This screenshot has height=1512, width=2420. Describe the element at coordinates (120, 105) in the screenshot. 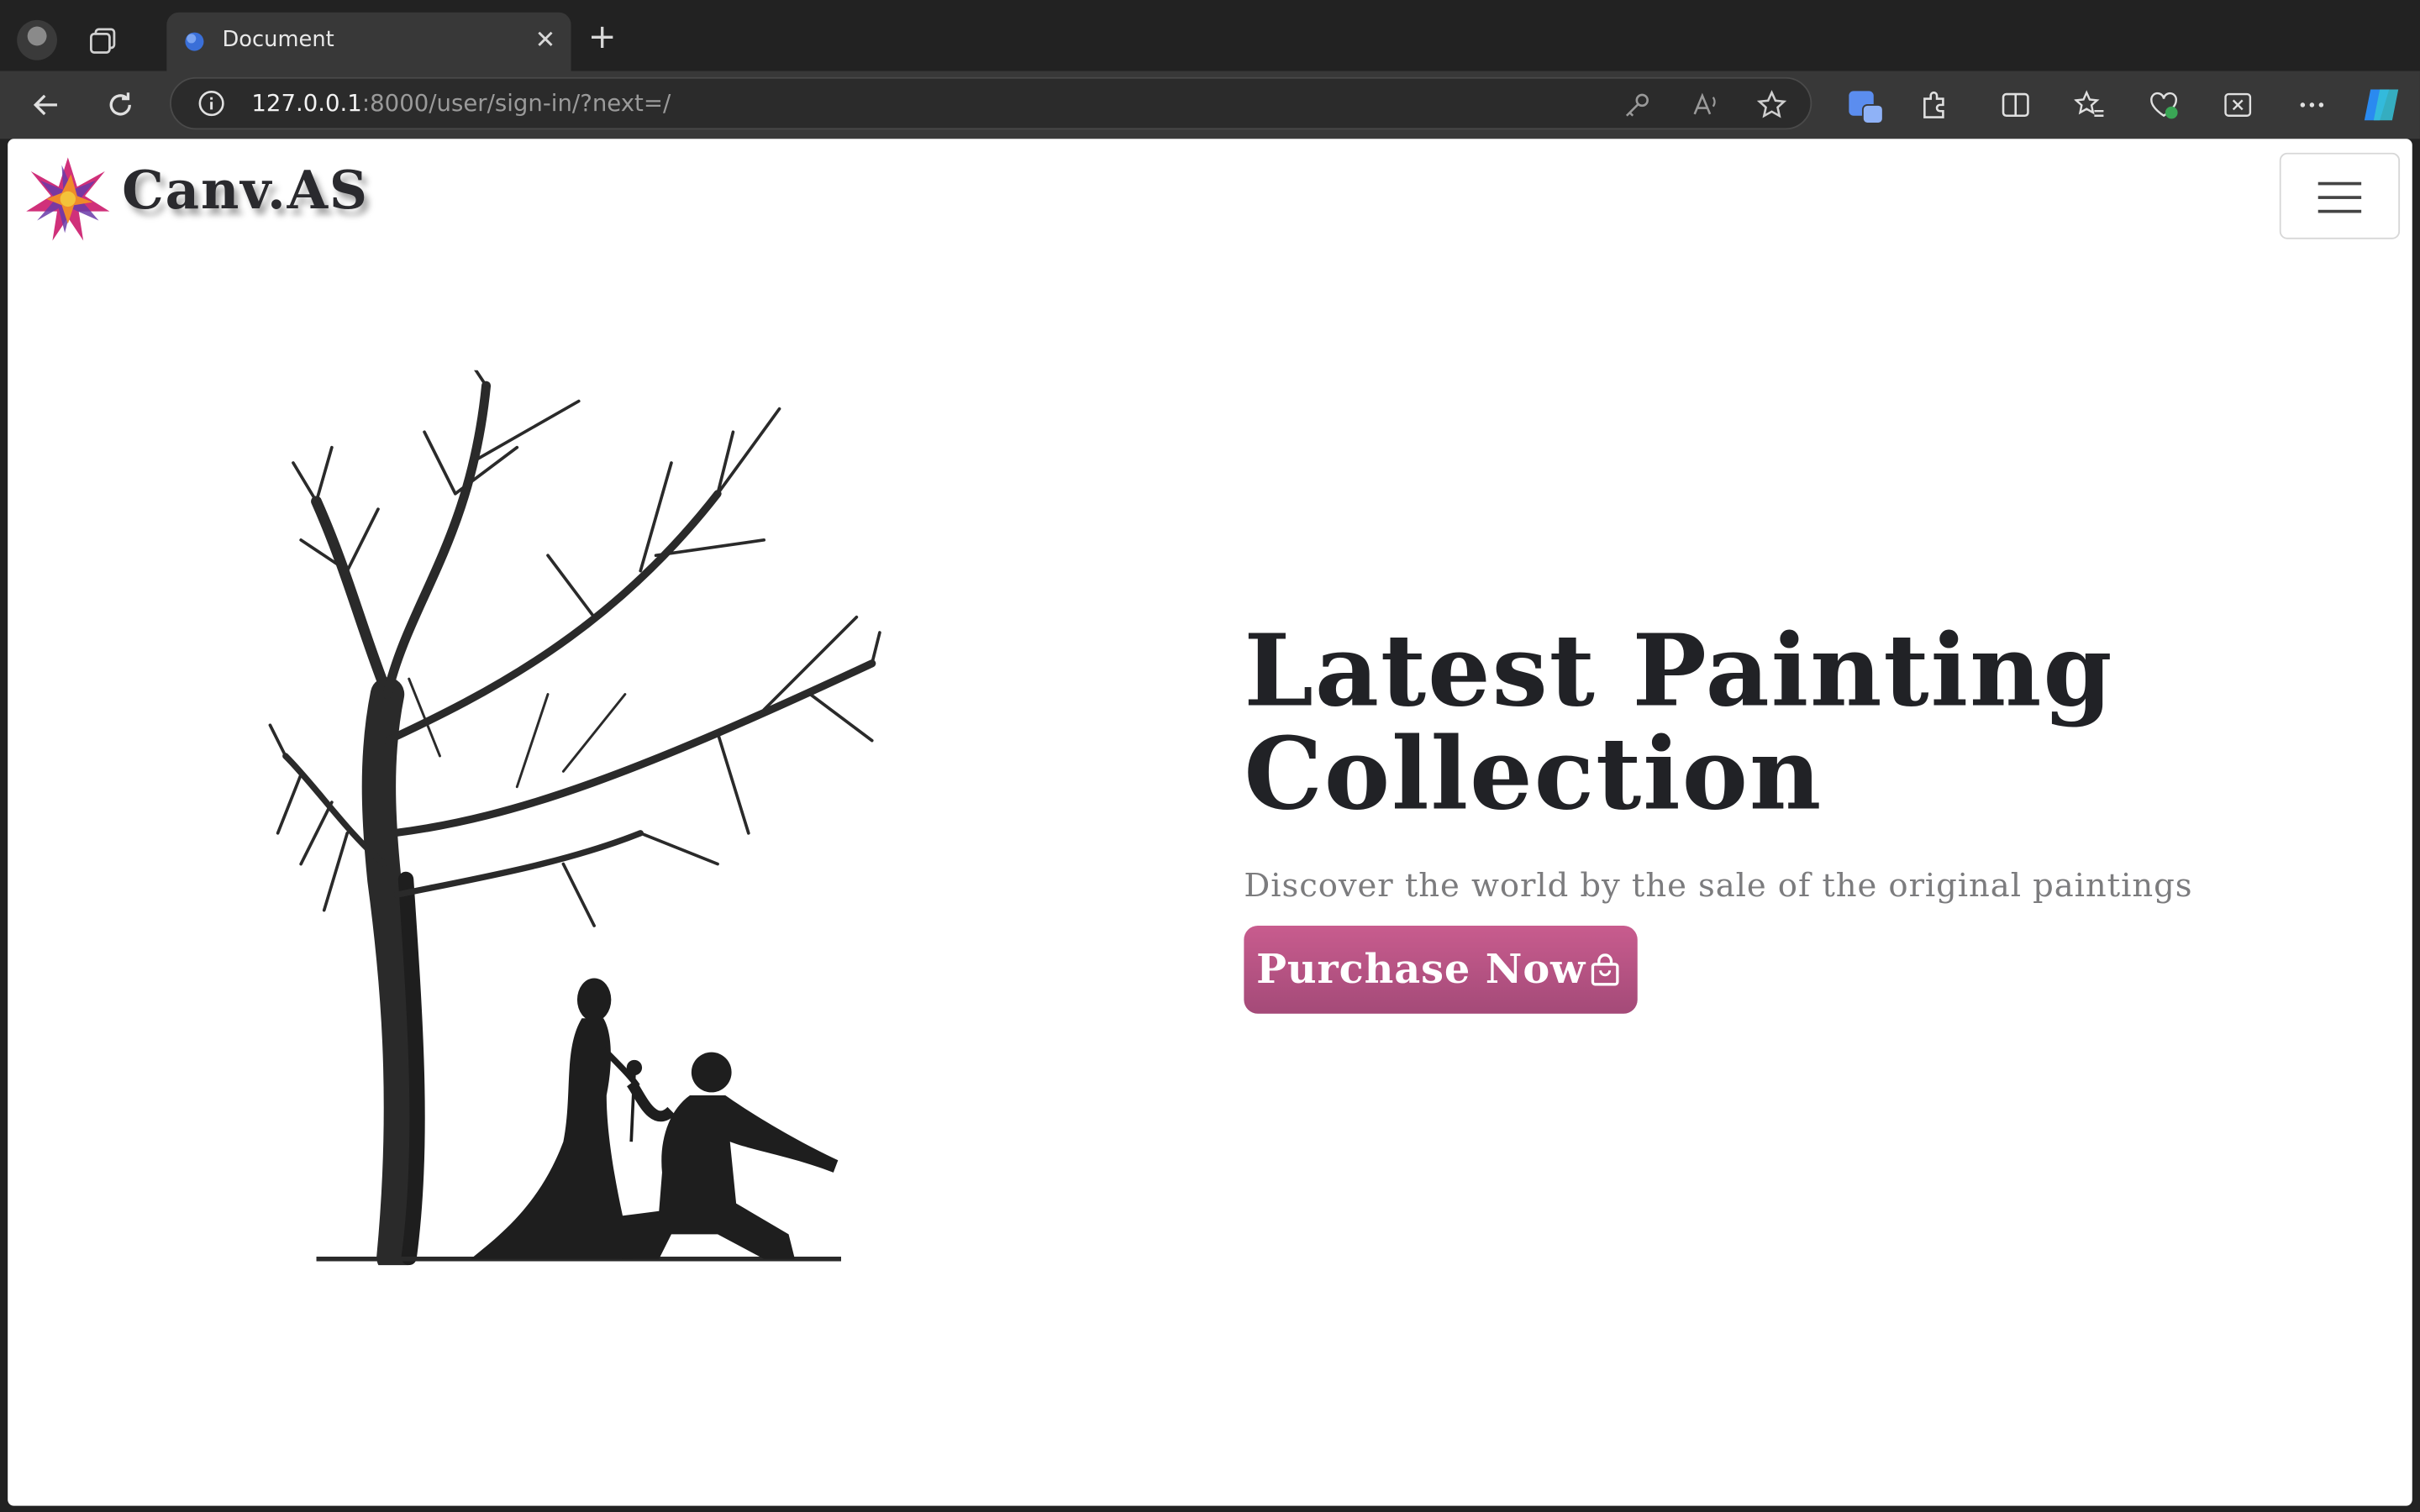

I see `reload-icon` at that location.